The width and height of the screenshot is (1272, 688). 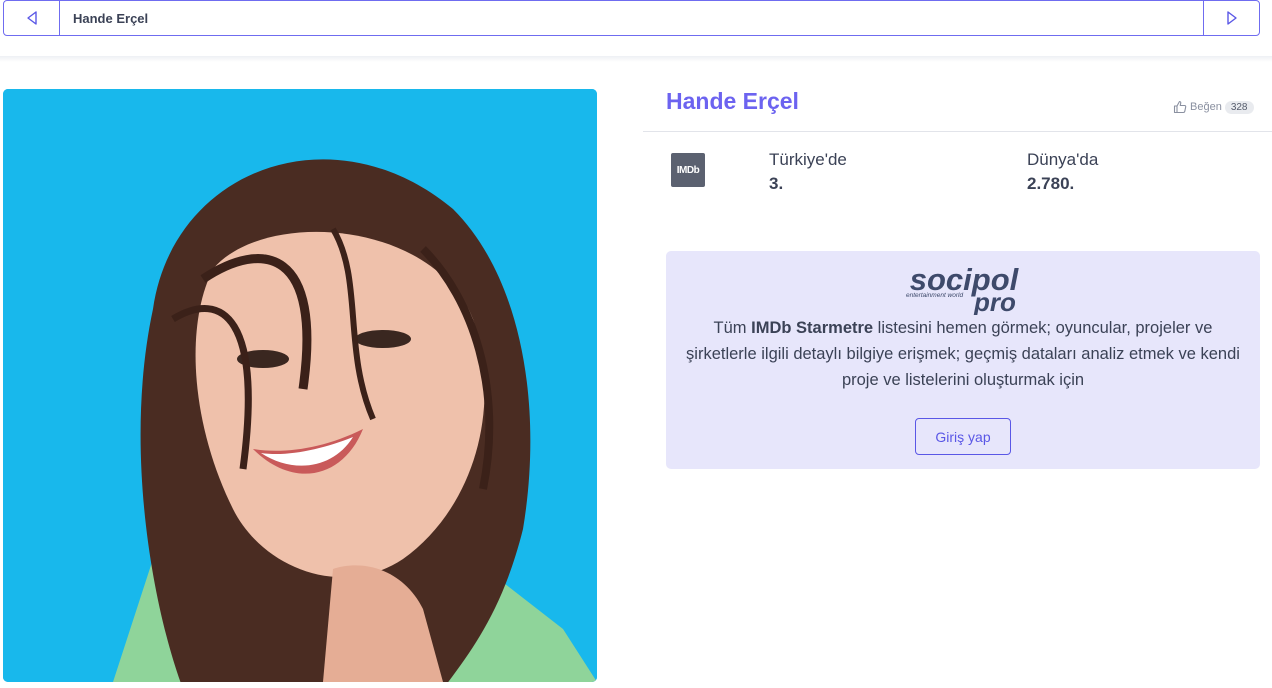 I want to click on nav-title: Hande Erçel, so click(x=111, y=18).